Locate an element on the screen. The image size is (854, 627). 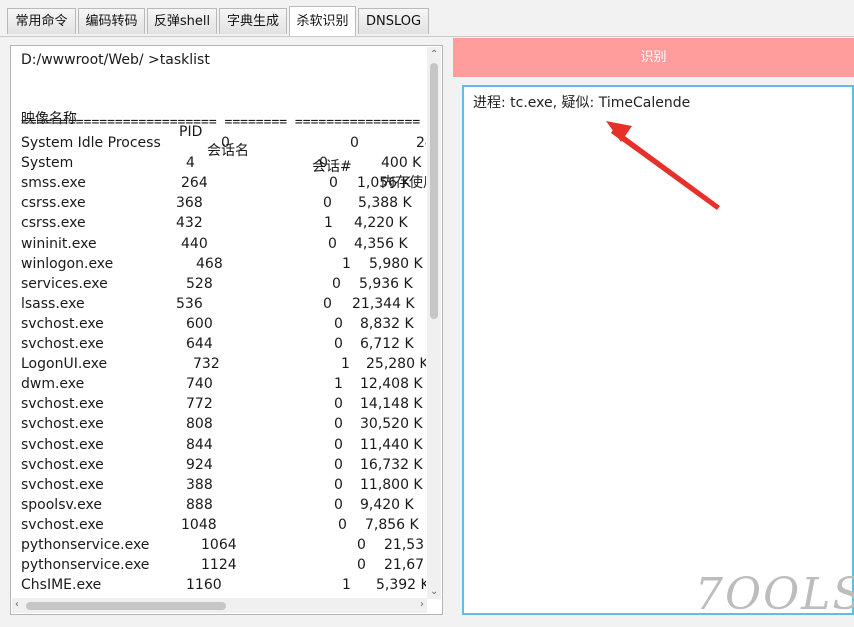
process-mem: 16,732 K is located at coordinates (391, 464).